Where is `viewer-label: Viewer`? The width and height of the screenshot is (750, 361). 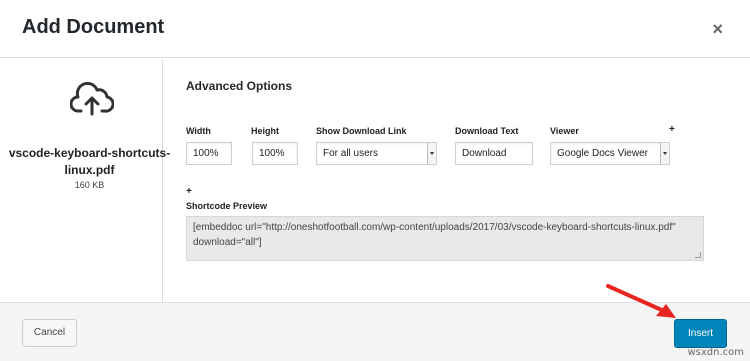 viewer-label: Viewer is located at coordinates (564, 131).